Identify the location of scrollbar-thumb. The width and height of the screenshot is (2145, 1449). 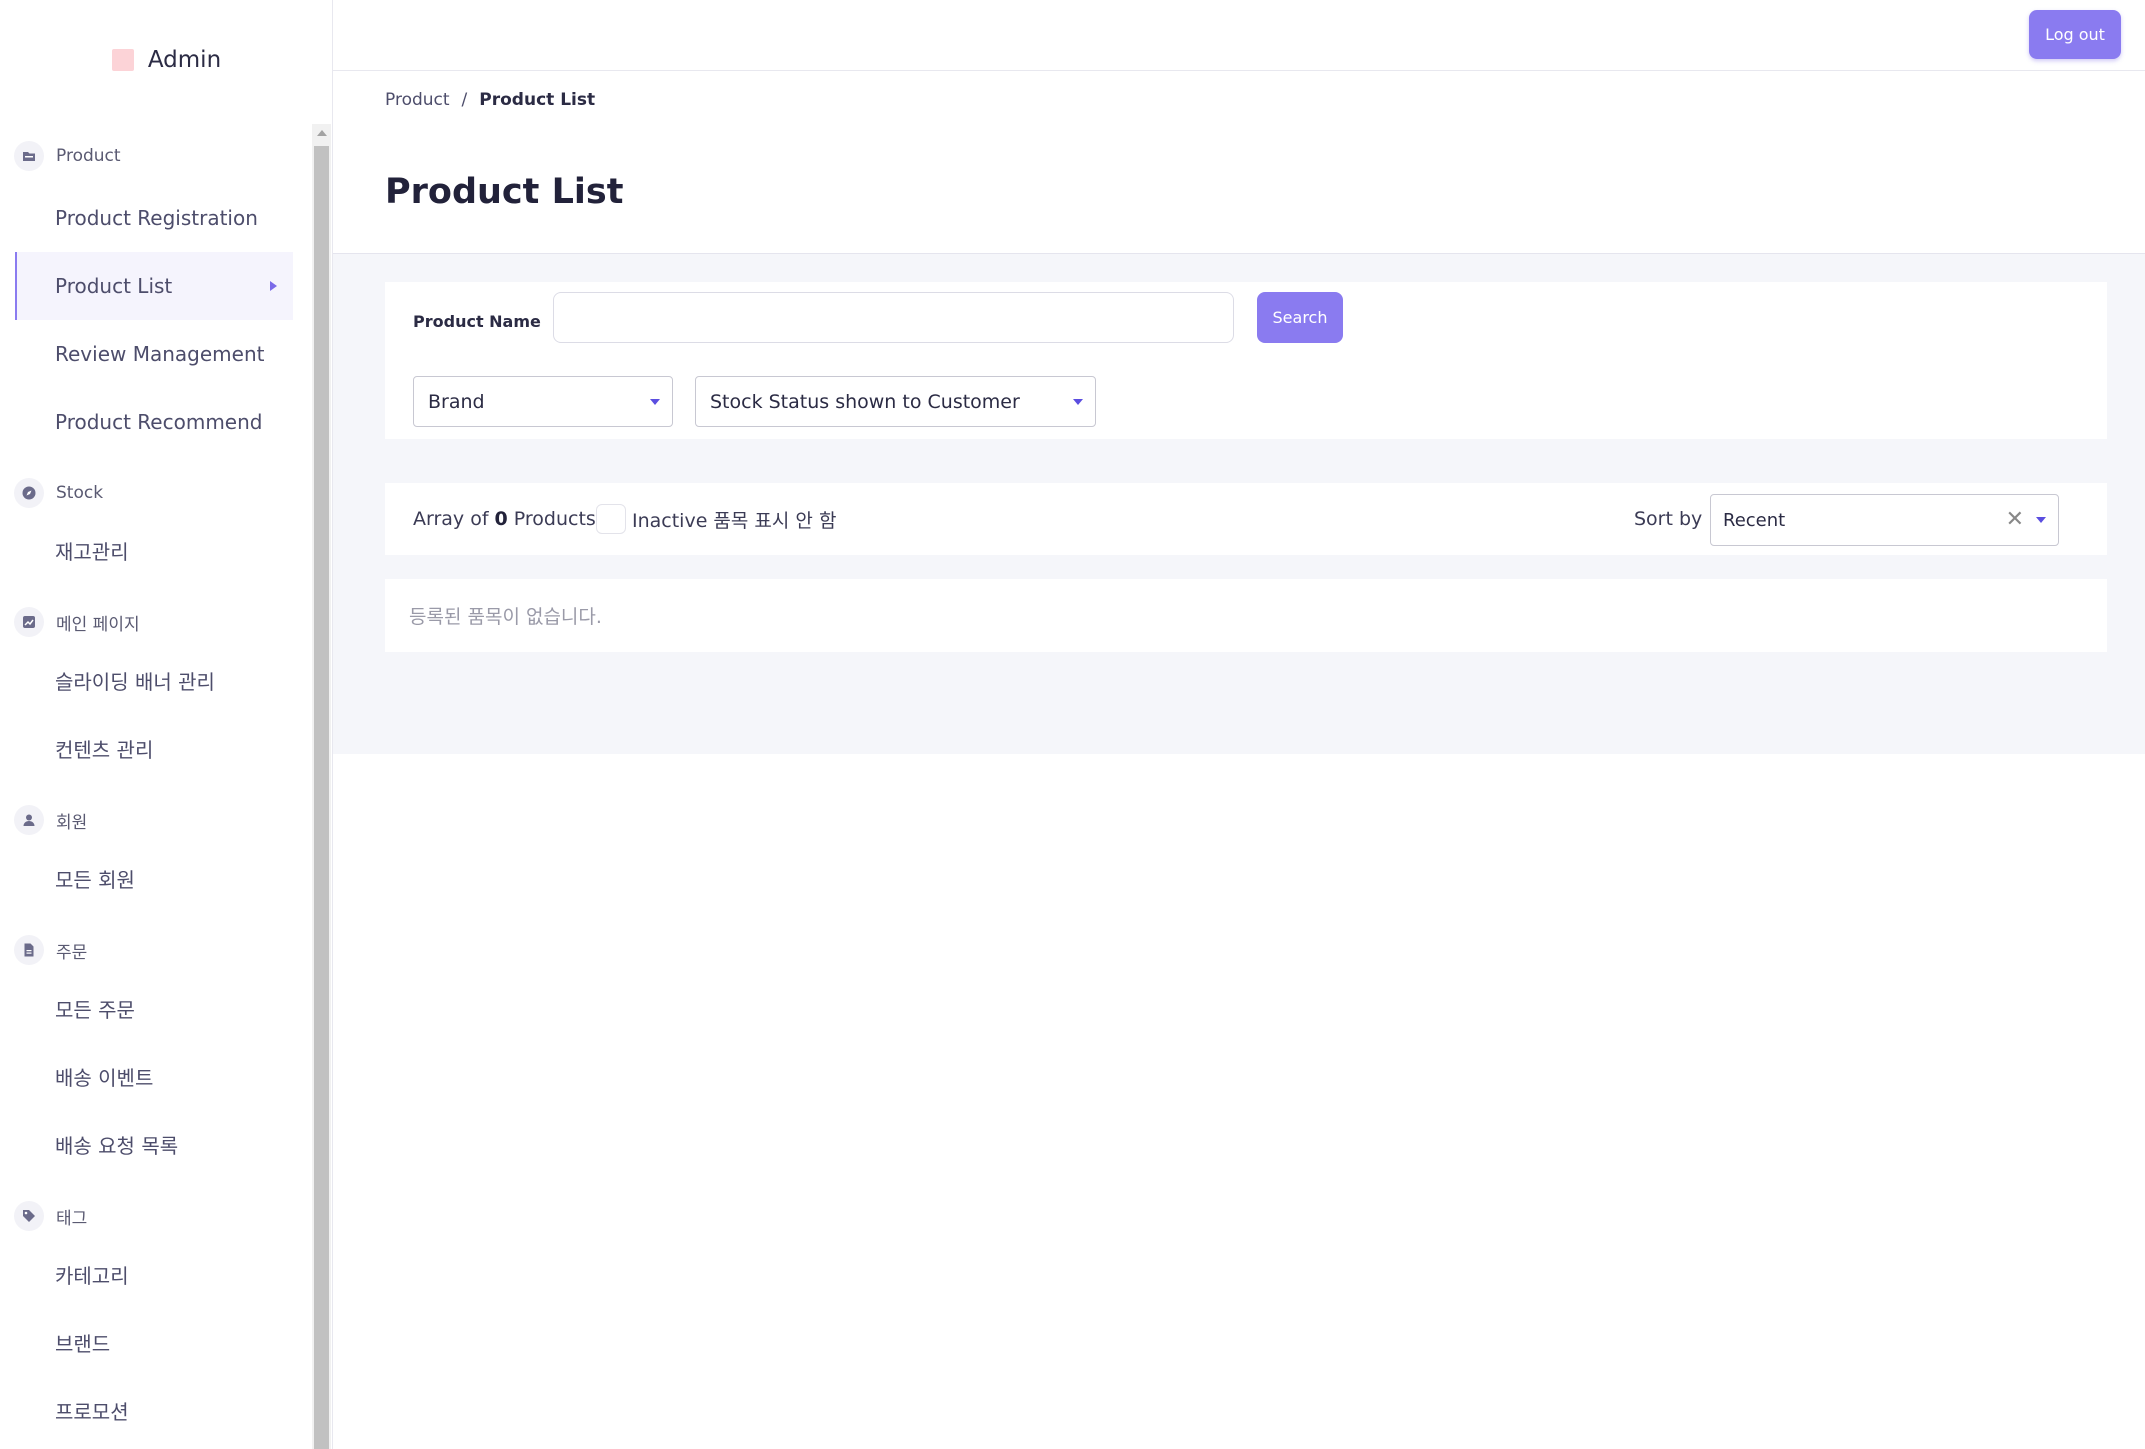
(321, 797).